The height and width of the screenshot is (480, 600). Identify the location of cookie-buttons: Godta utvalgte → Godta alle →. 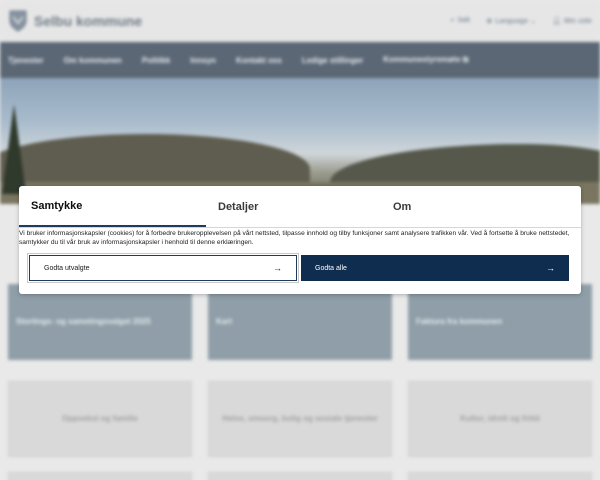
(299, 268).